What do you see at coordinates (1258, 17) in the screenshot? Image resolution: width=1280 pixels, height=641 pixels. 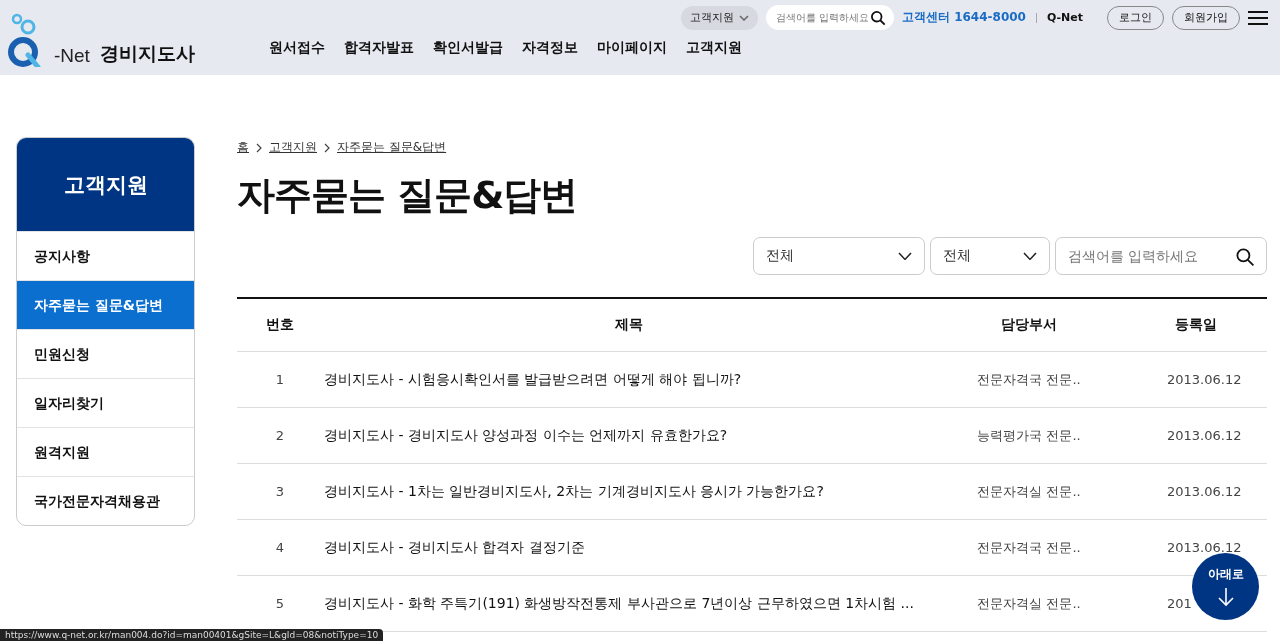 I see `menu-icon` at bounding box center [1258, 17].